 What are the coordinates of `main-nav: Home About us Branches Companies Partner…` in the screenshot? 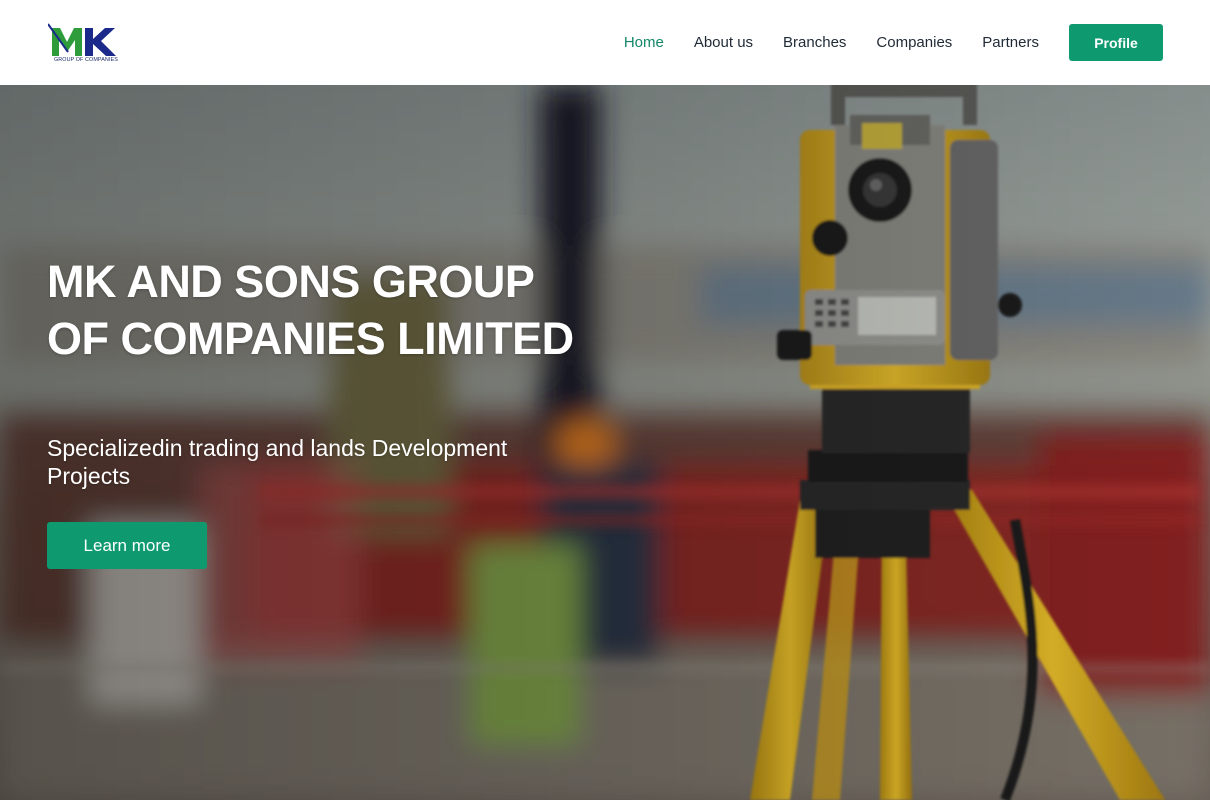 It's located at (816, 42).